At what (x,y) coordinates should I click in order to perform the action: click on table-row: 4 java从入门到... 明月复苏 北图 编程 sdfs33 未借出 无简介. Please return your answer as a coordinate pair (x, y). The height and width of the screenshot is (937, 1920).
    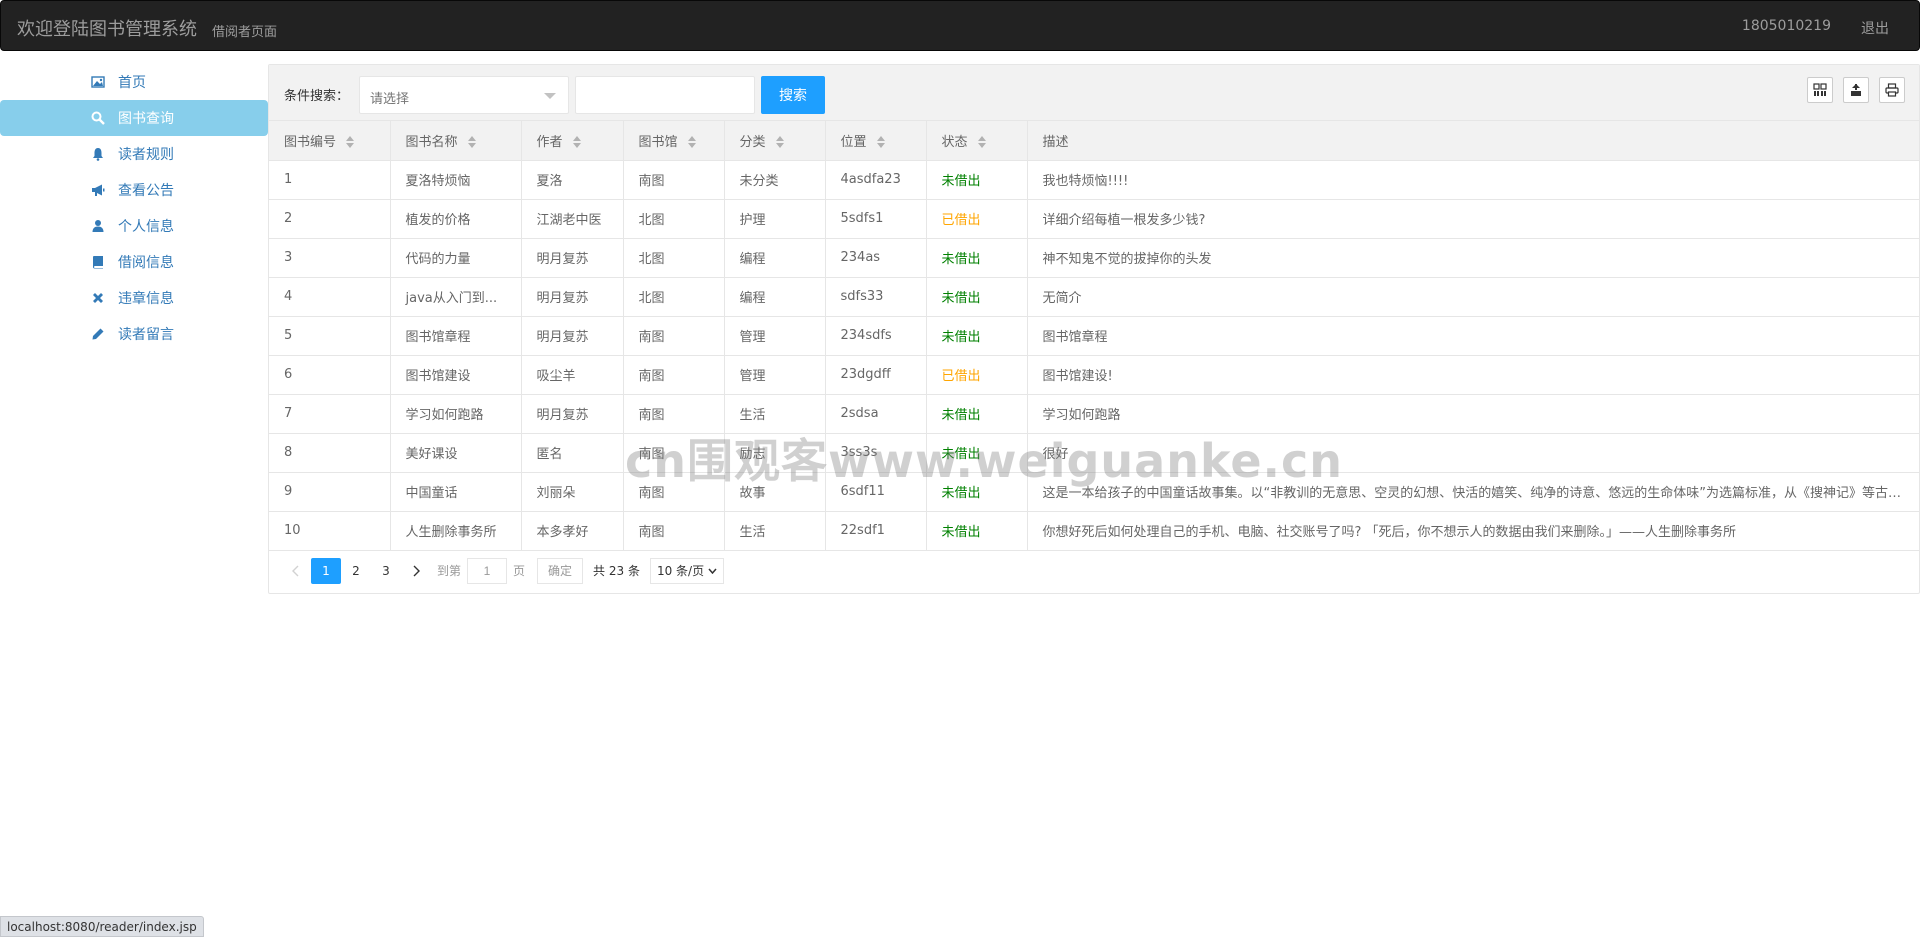
    Looking at the image, I should click on (1094, 297).